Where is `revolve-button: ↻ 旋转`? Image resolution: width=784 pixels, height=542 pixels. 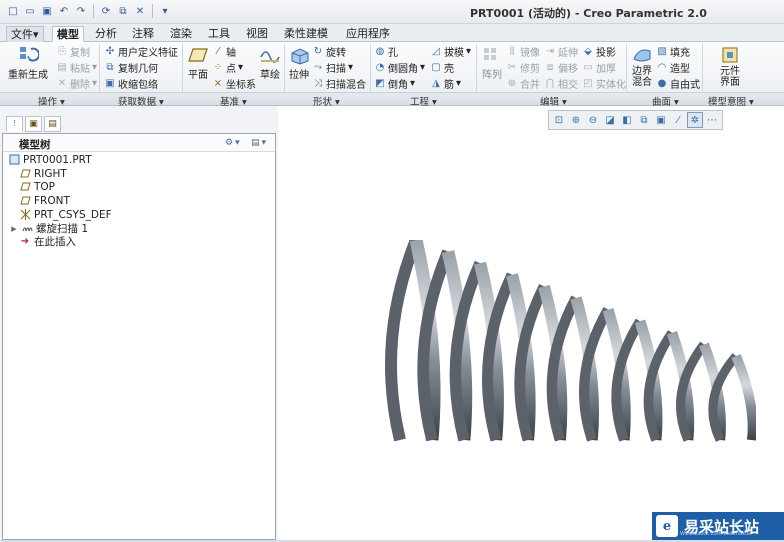
revolve-button: ↻ 旋转 is located at coordinates (329, 51).